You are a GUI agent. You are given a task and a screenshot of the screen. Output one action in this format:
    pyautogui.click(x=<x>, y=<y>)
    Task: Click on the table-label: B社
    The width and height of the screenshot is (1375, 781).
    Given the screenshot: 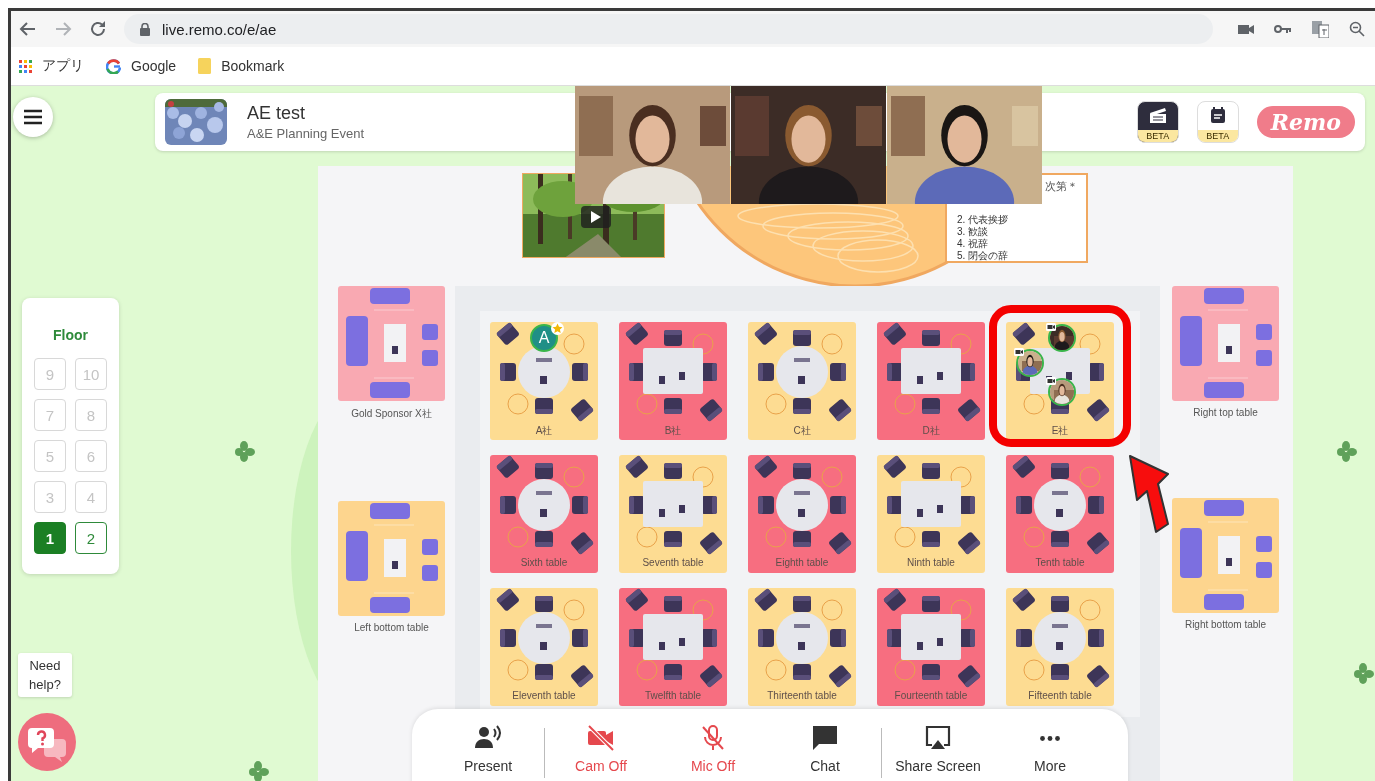 What is the action you would take?
    pyautogui.click(x=673, y=431)
    